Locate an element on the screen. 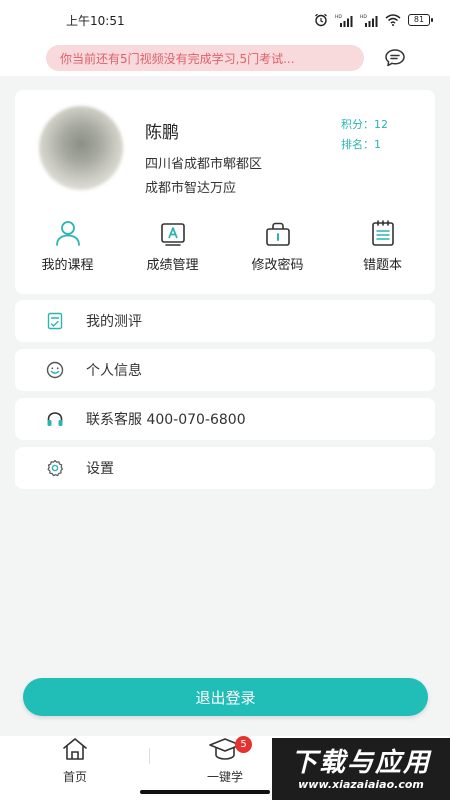 This screenshot has width=450, height=800. status-time: 上午10:51 is located at coordinates (95, 20).